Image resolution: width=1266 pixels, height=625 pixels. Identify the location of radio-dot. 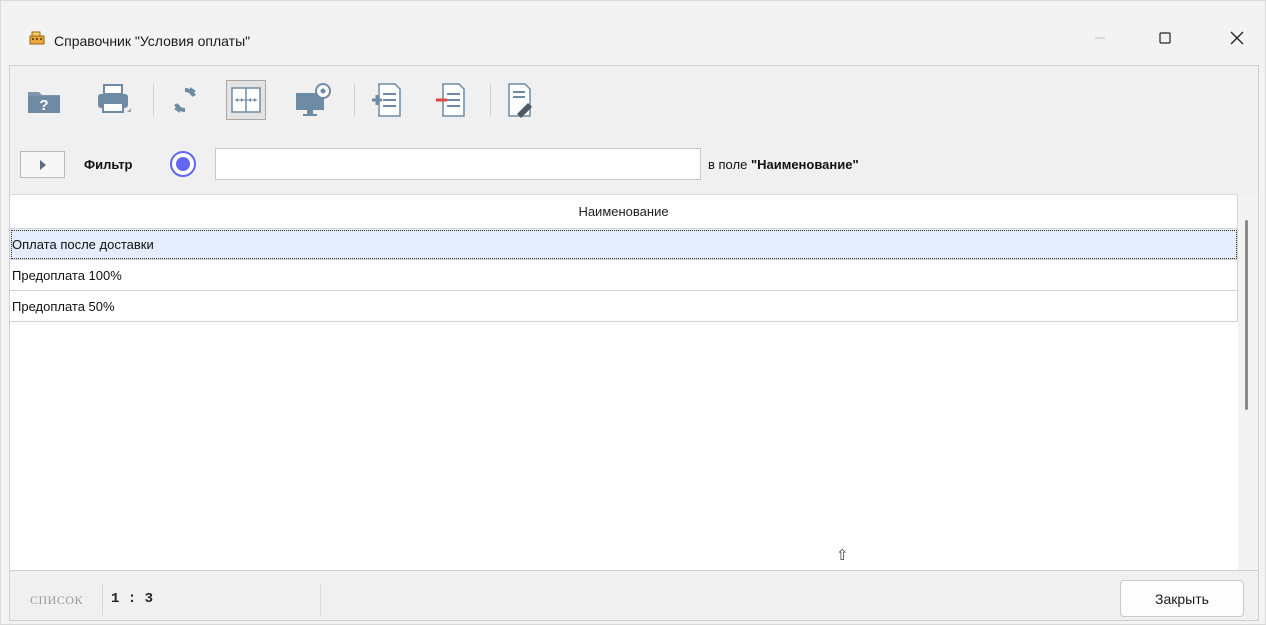
(183, 164).